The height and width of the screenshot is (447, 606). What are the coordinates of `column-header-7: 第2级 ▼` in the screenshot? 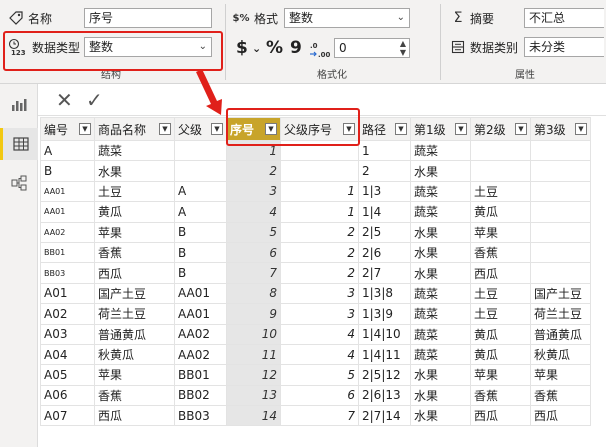 It's located at (500, 129).